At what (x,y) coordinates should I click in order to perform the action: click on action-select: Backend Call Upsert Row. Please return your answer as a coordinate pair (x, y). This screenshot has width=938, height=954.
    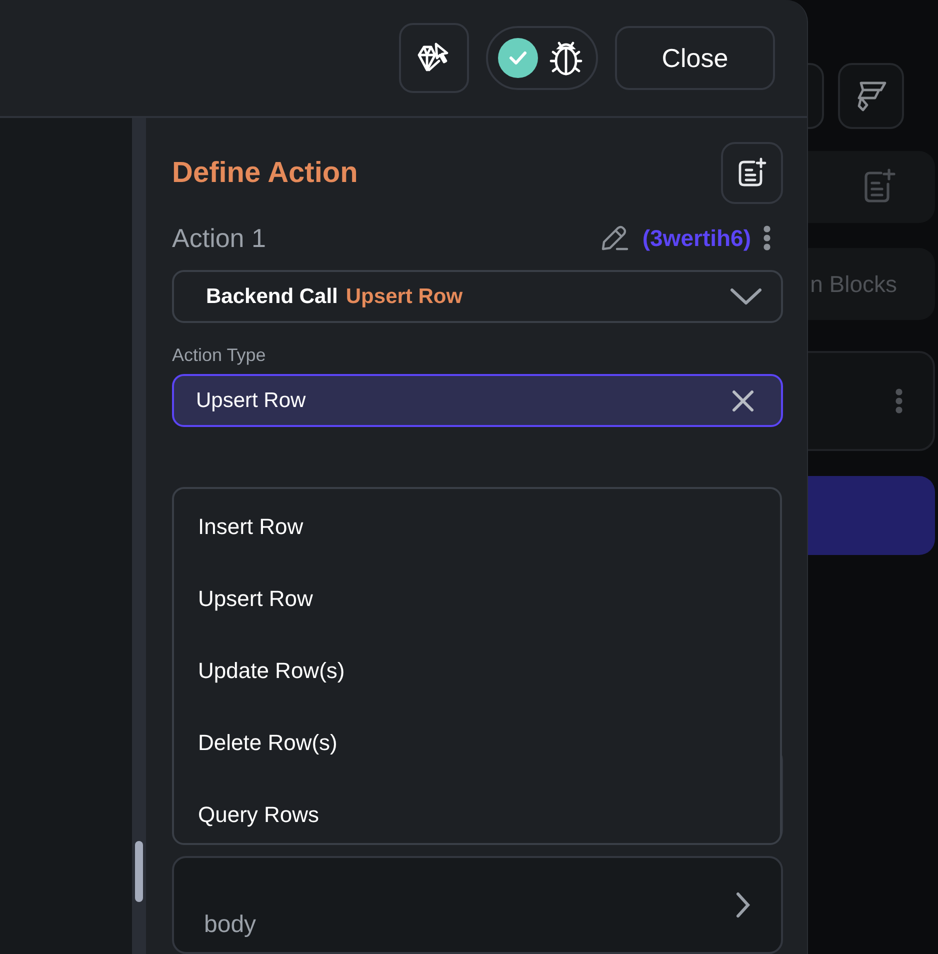
    Looking at the image, I should click on (477, 296).